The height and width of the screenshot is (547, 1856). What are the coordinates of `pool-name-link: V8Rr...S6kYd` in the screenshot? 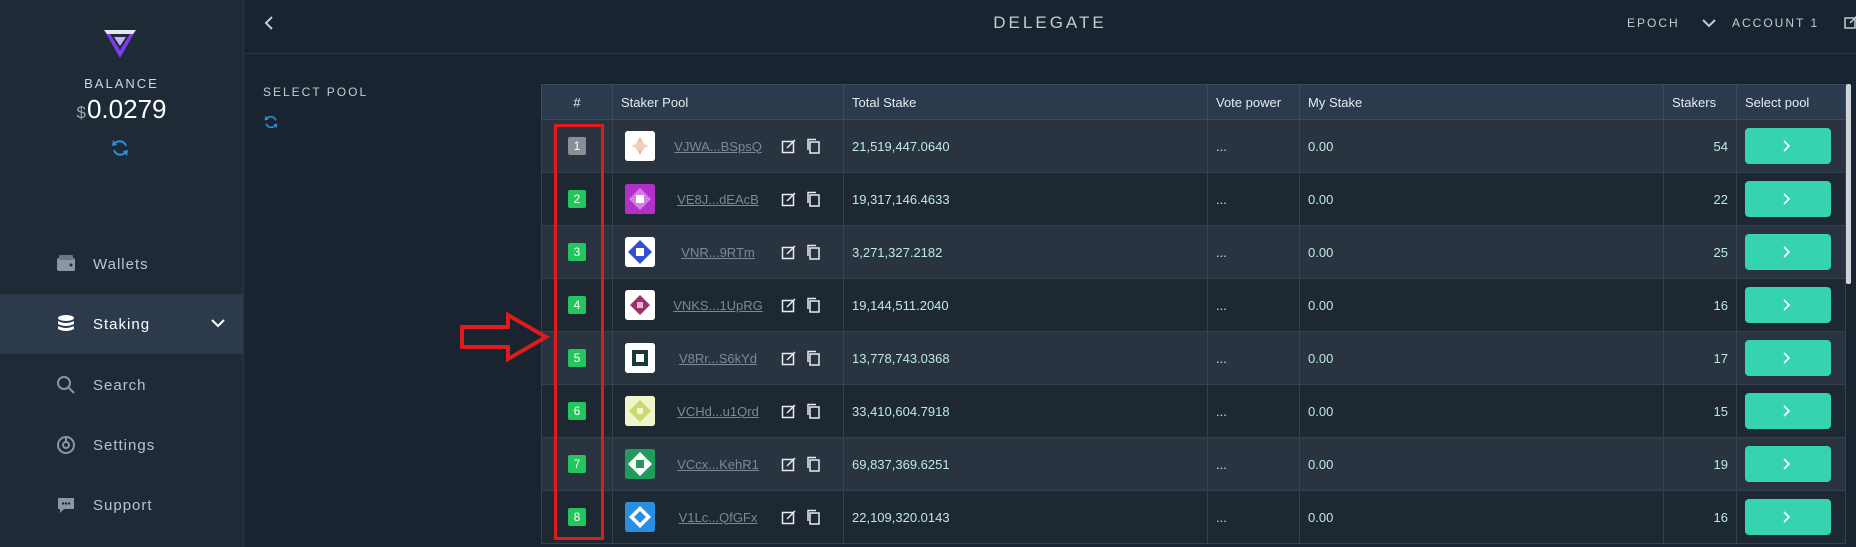 It's located at (718, 358).